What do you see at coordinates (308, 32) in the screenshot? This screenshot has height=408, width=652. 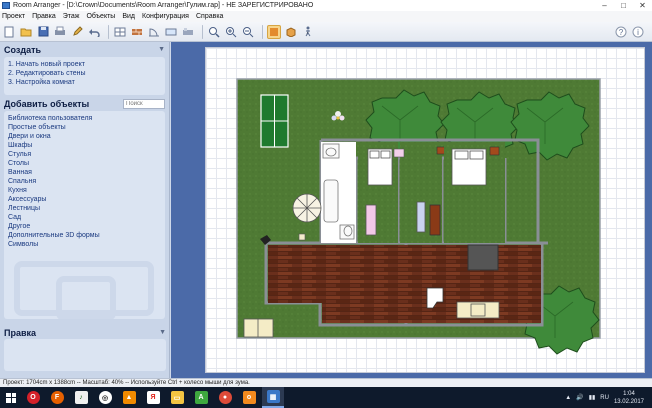 I see `walk-icon` at bounding box center [308, 32].